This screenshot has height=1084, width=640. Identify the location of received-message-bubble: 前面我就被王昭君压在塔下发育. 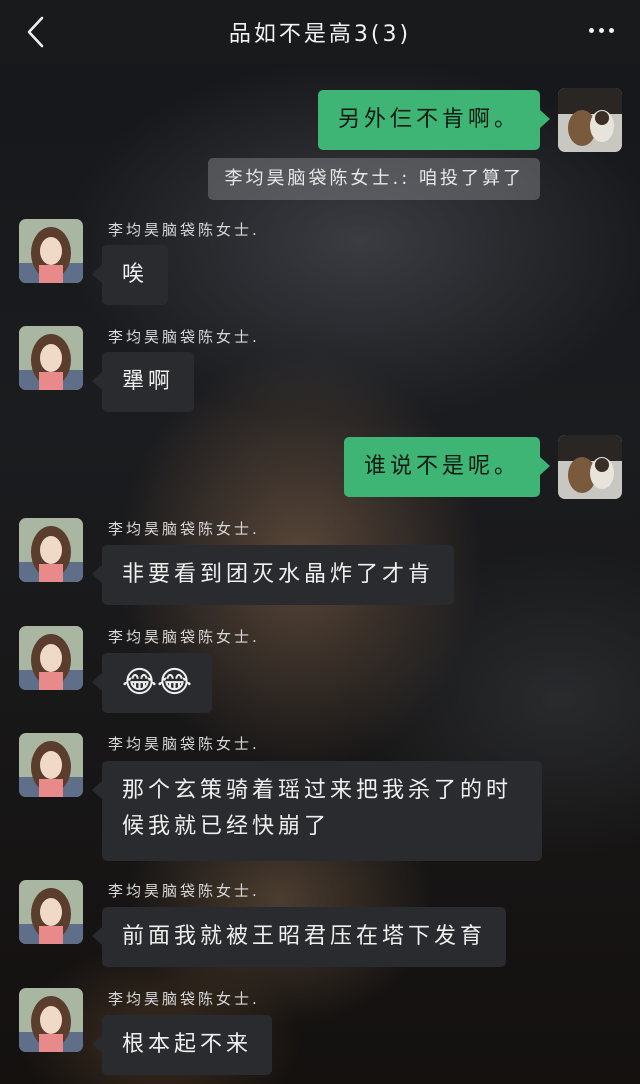
(299, 937).